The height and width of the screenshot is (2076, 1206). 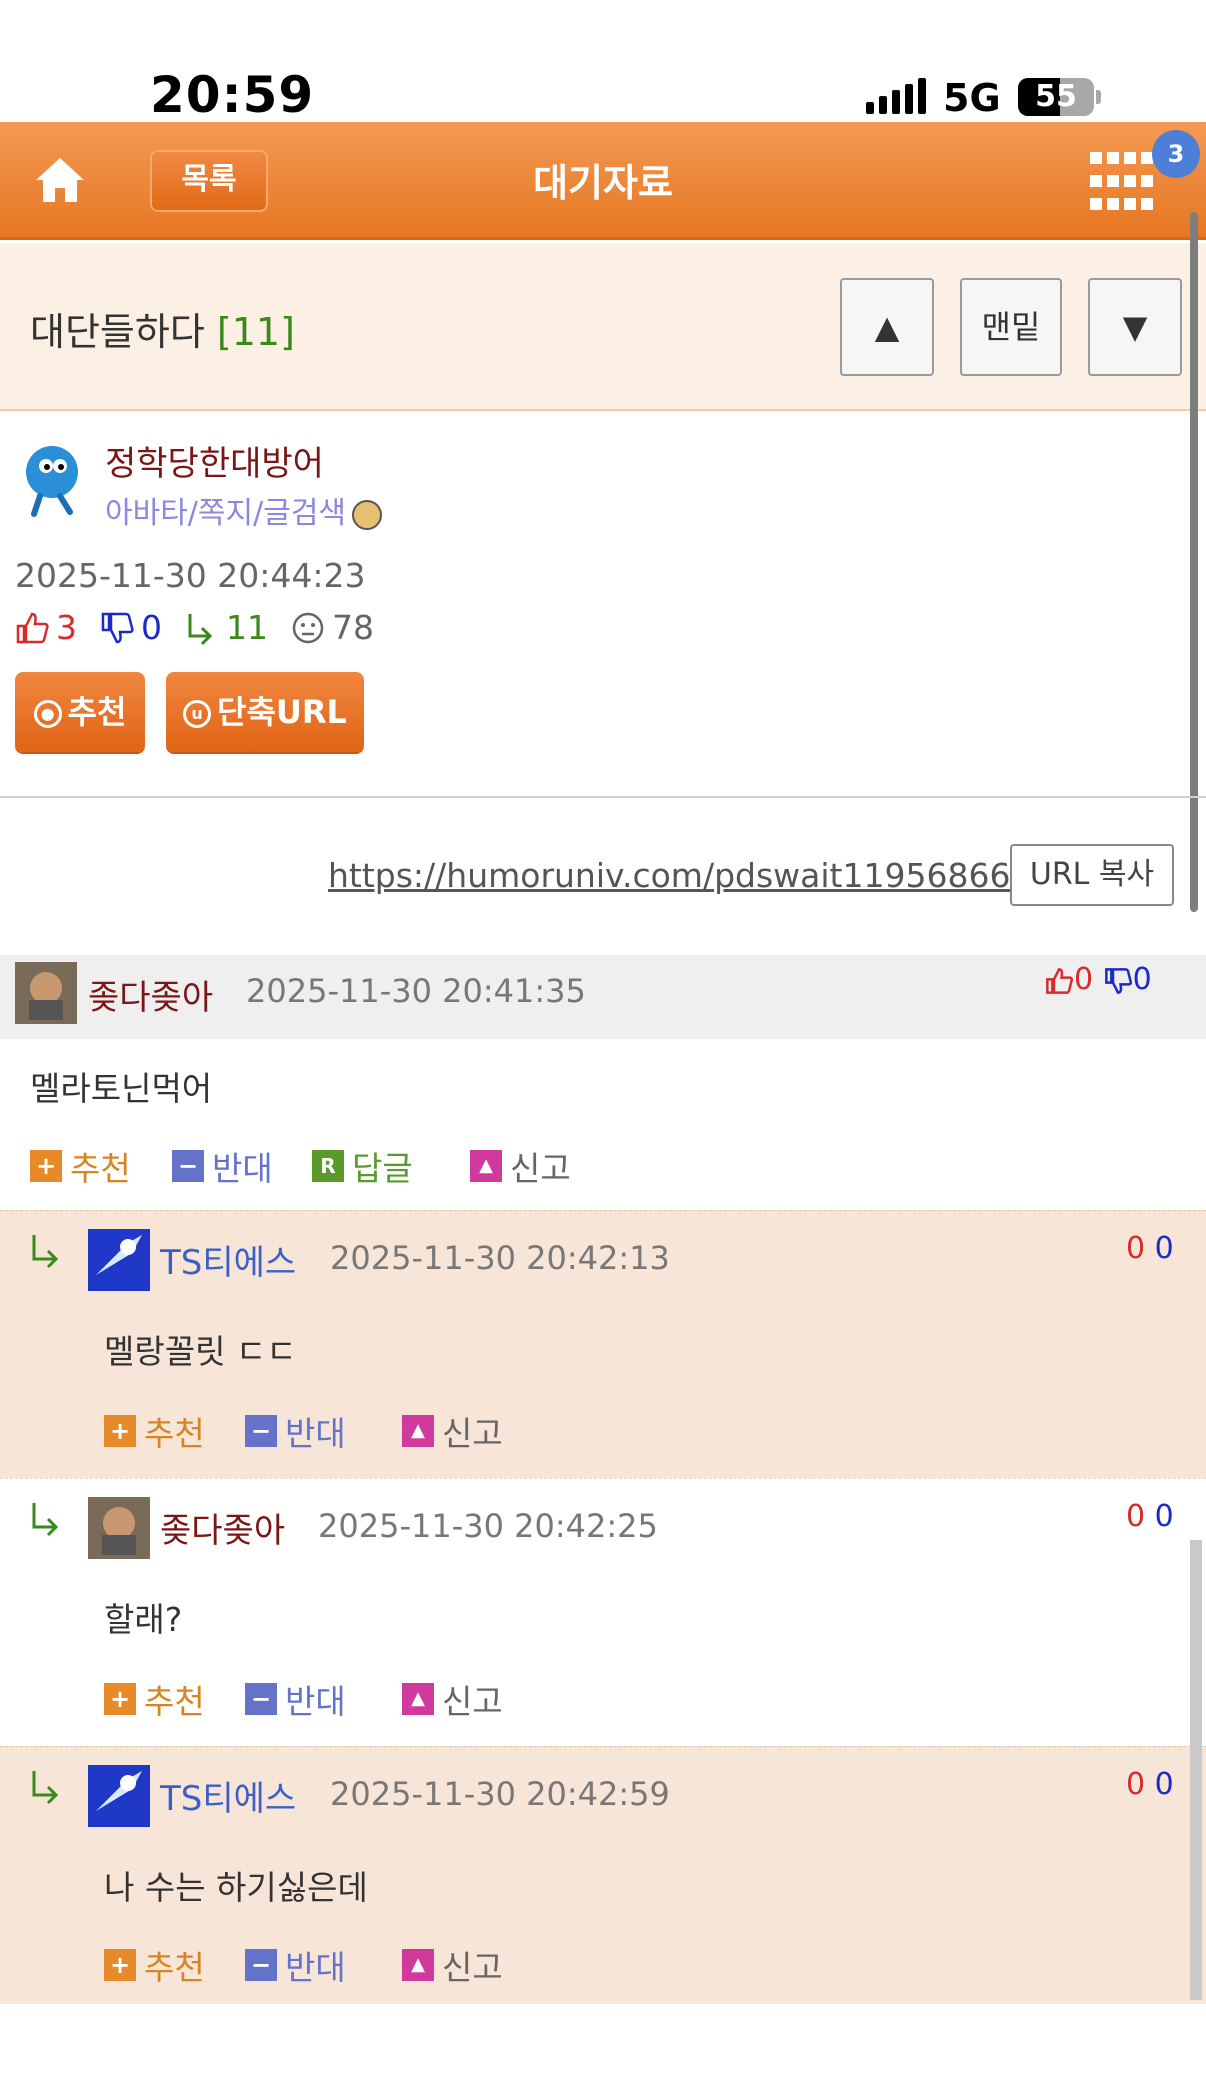 What do you see at coordinates (1092, 875) in the screenshot?
I see `copy-url-button: URL 복사` at bounding box center [1092, 875].